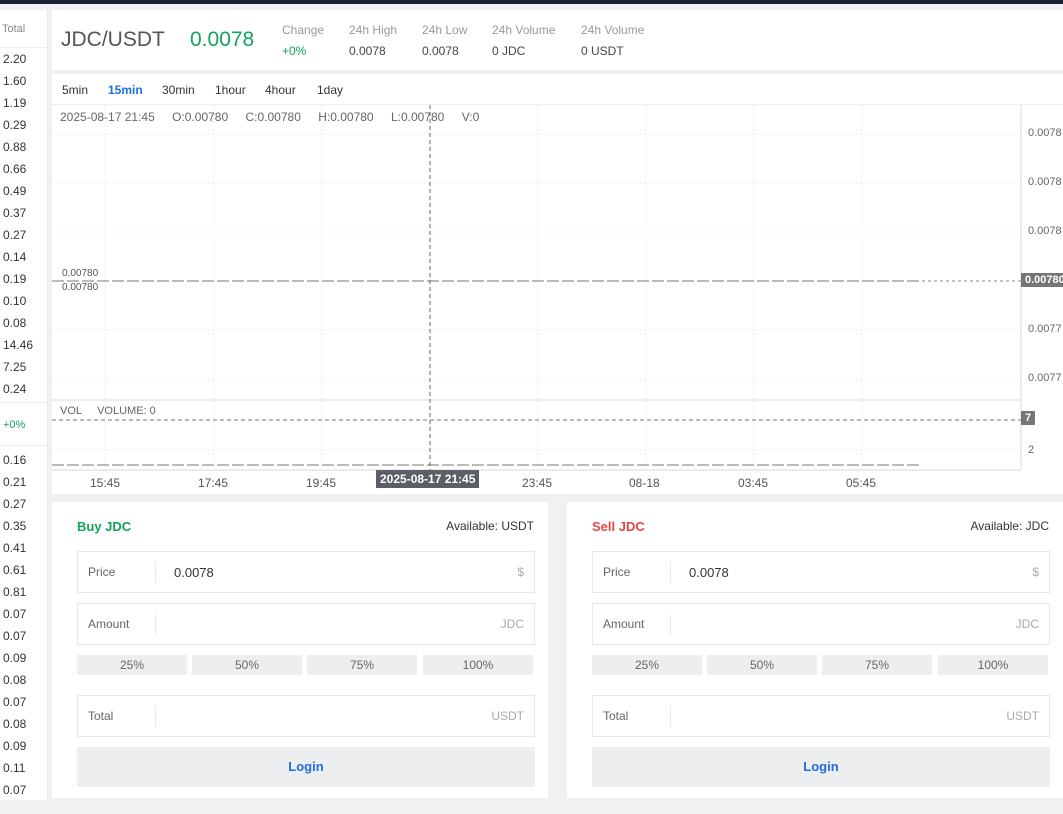  Describe the element at coordinates (1009, 526) in the screenshot. I see `sell-available: Available: JDC` at that location.